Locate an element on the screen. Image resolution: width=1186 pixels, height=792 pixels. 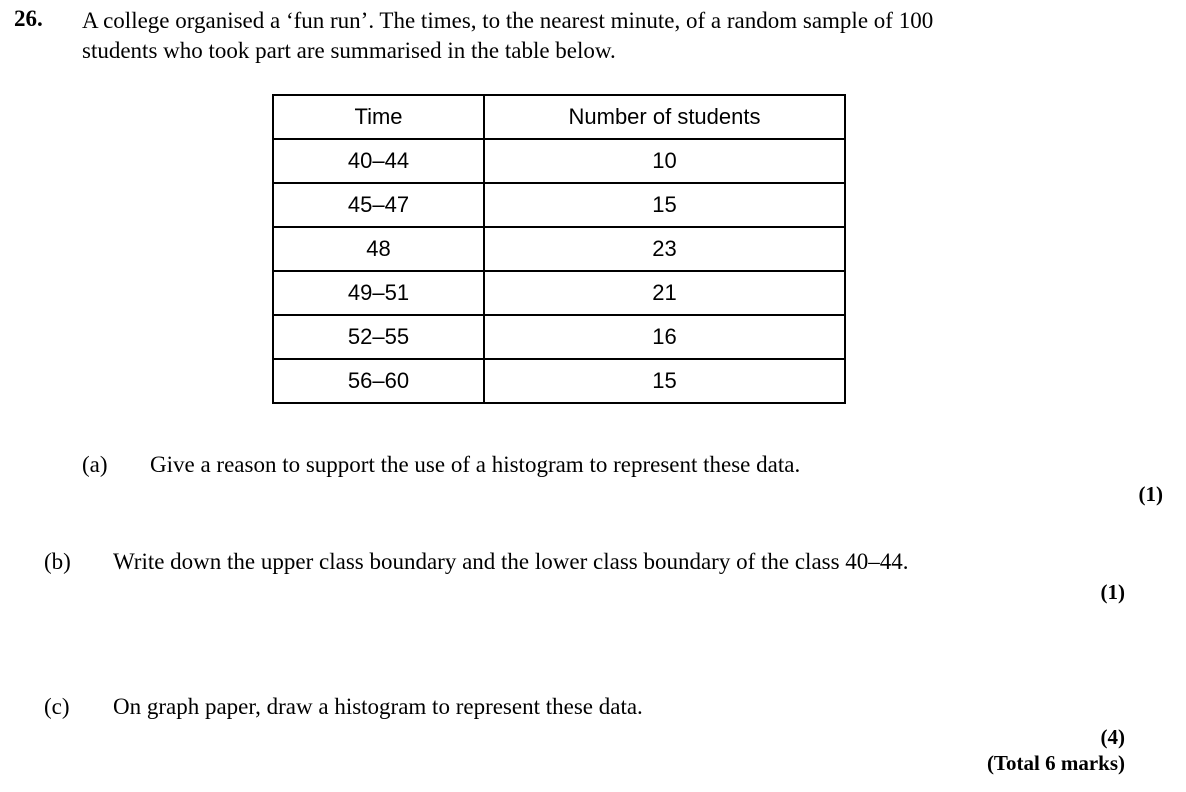
part-b-marks: (1) is located at coordinates (1113, 592).